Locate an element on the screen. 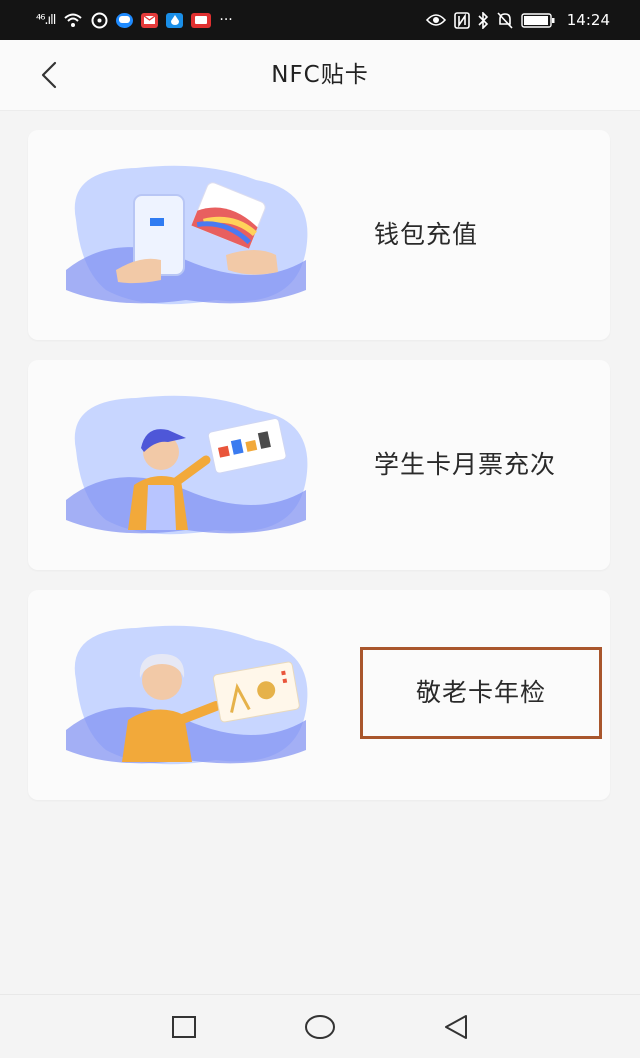 The height and width of the screenshot is (1058, 640). senior-card-illustration is located at coordinates (187, 695).